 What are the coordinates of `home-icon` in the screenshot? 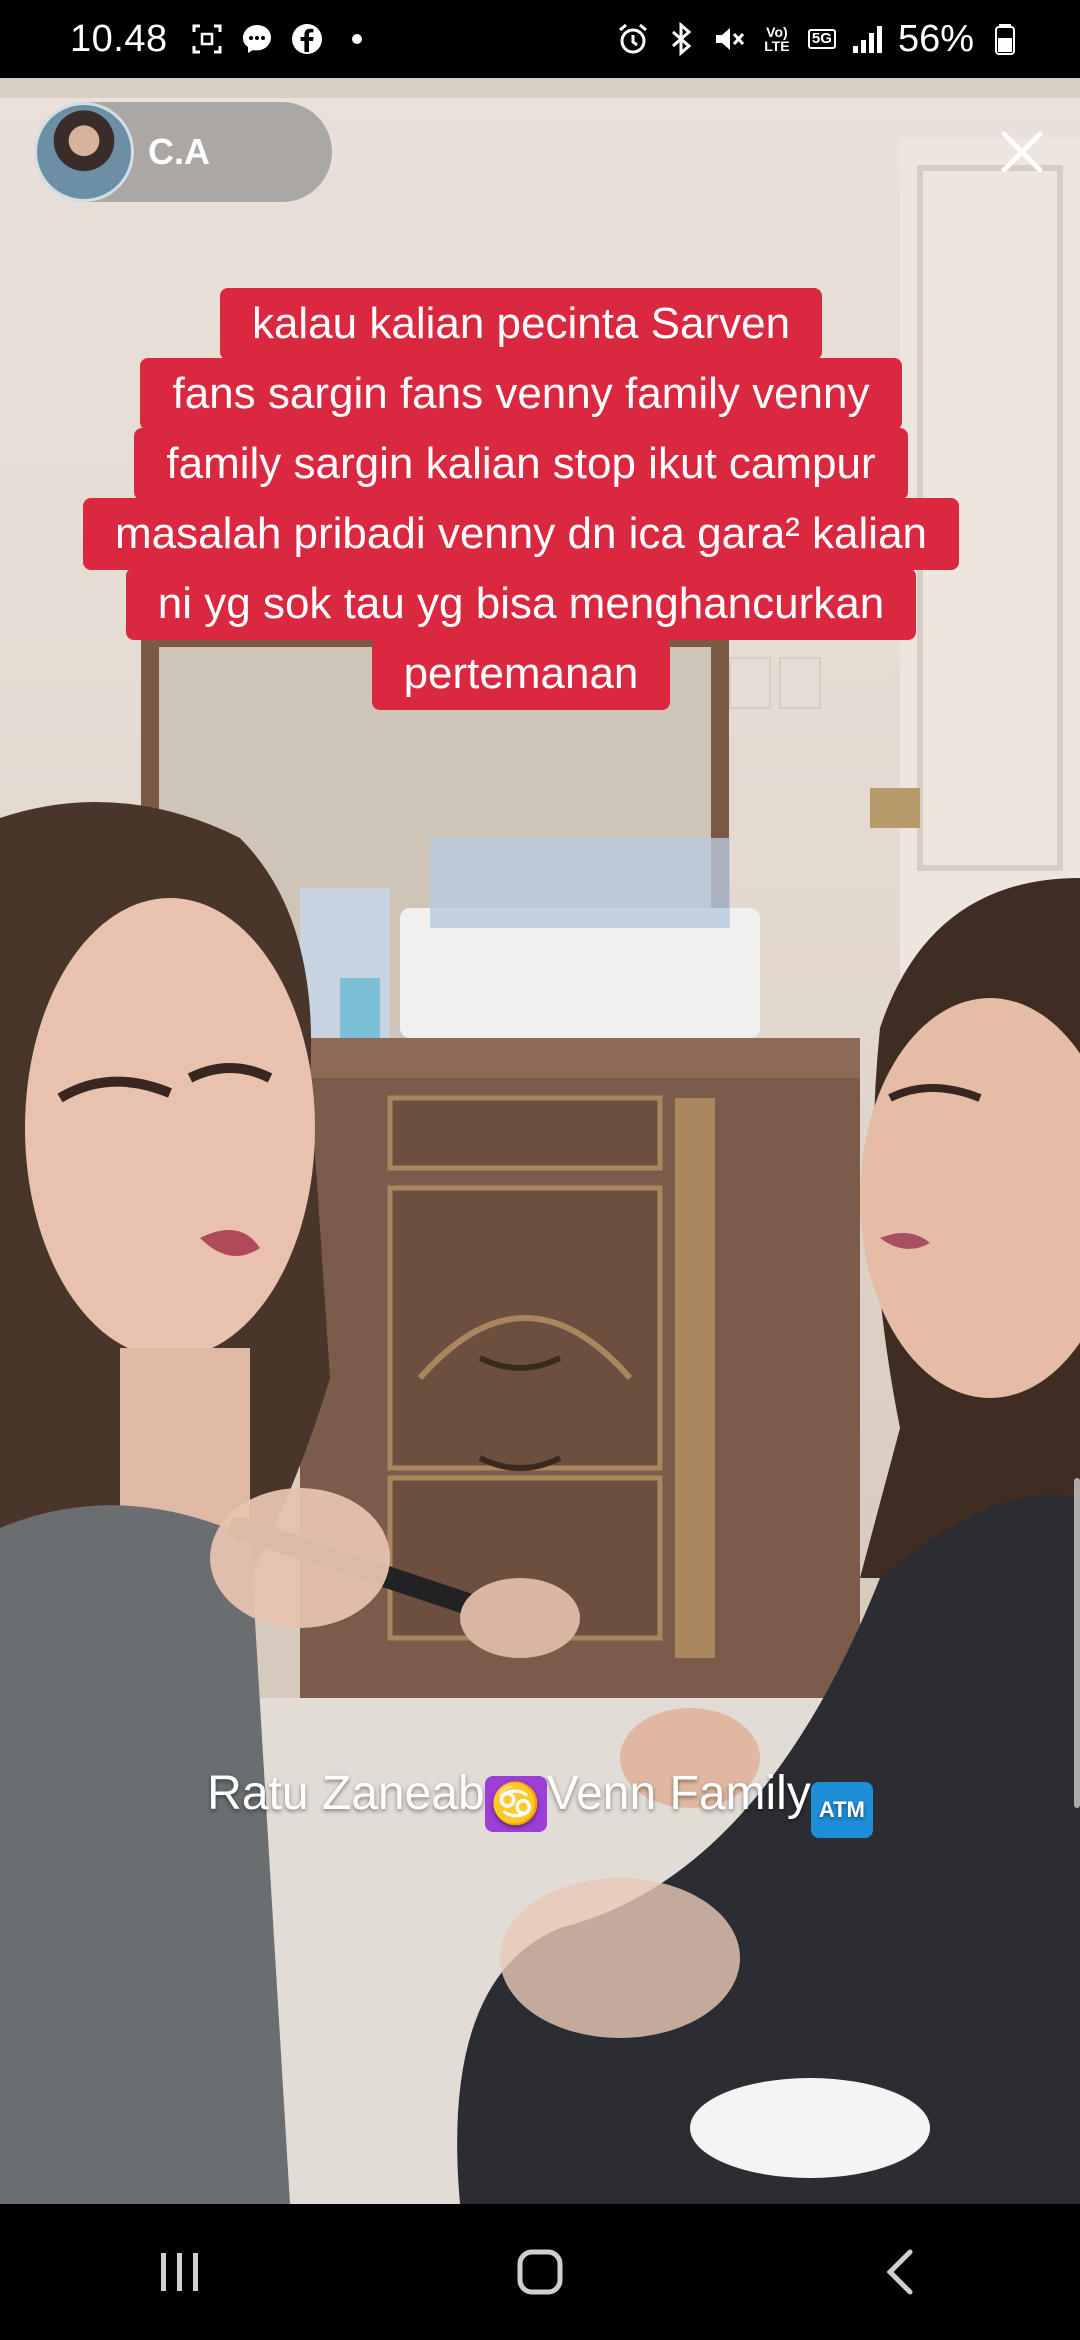 It's located at (540, 2272).